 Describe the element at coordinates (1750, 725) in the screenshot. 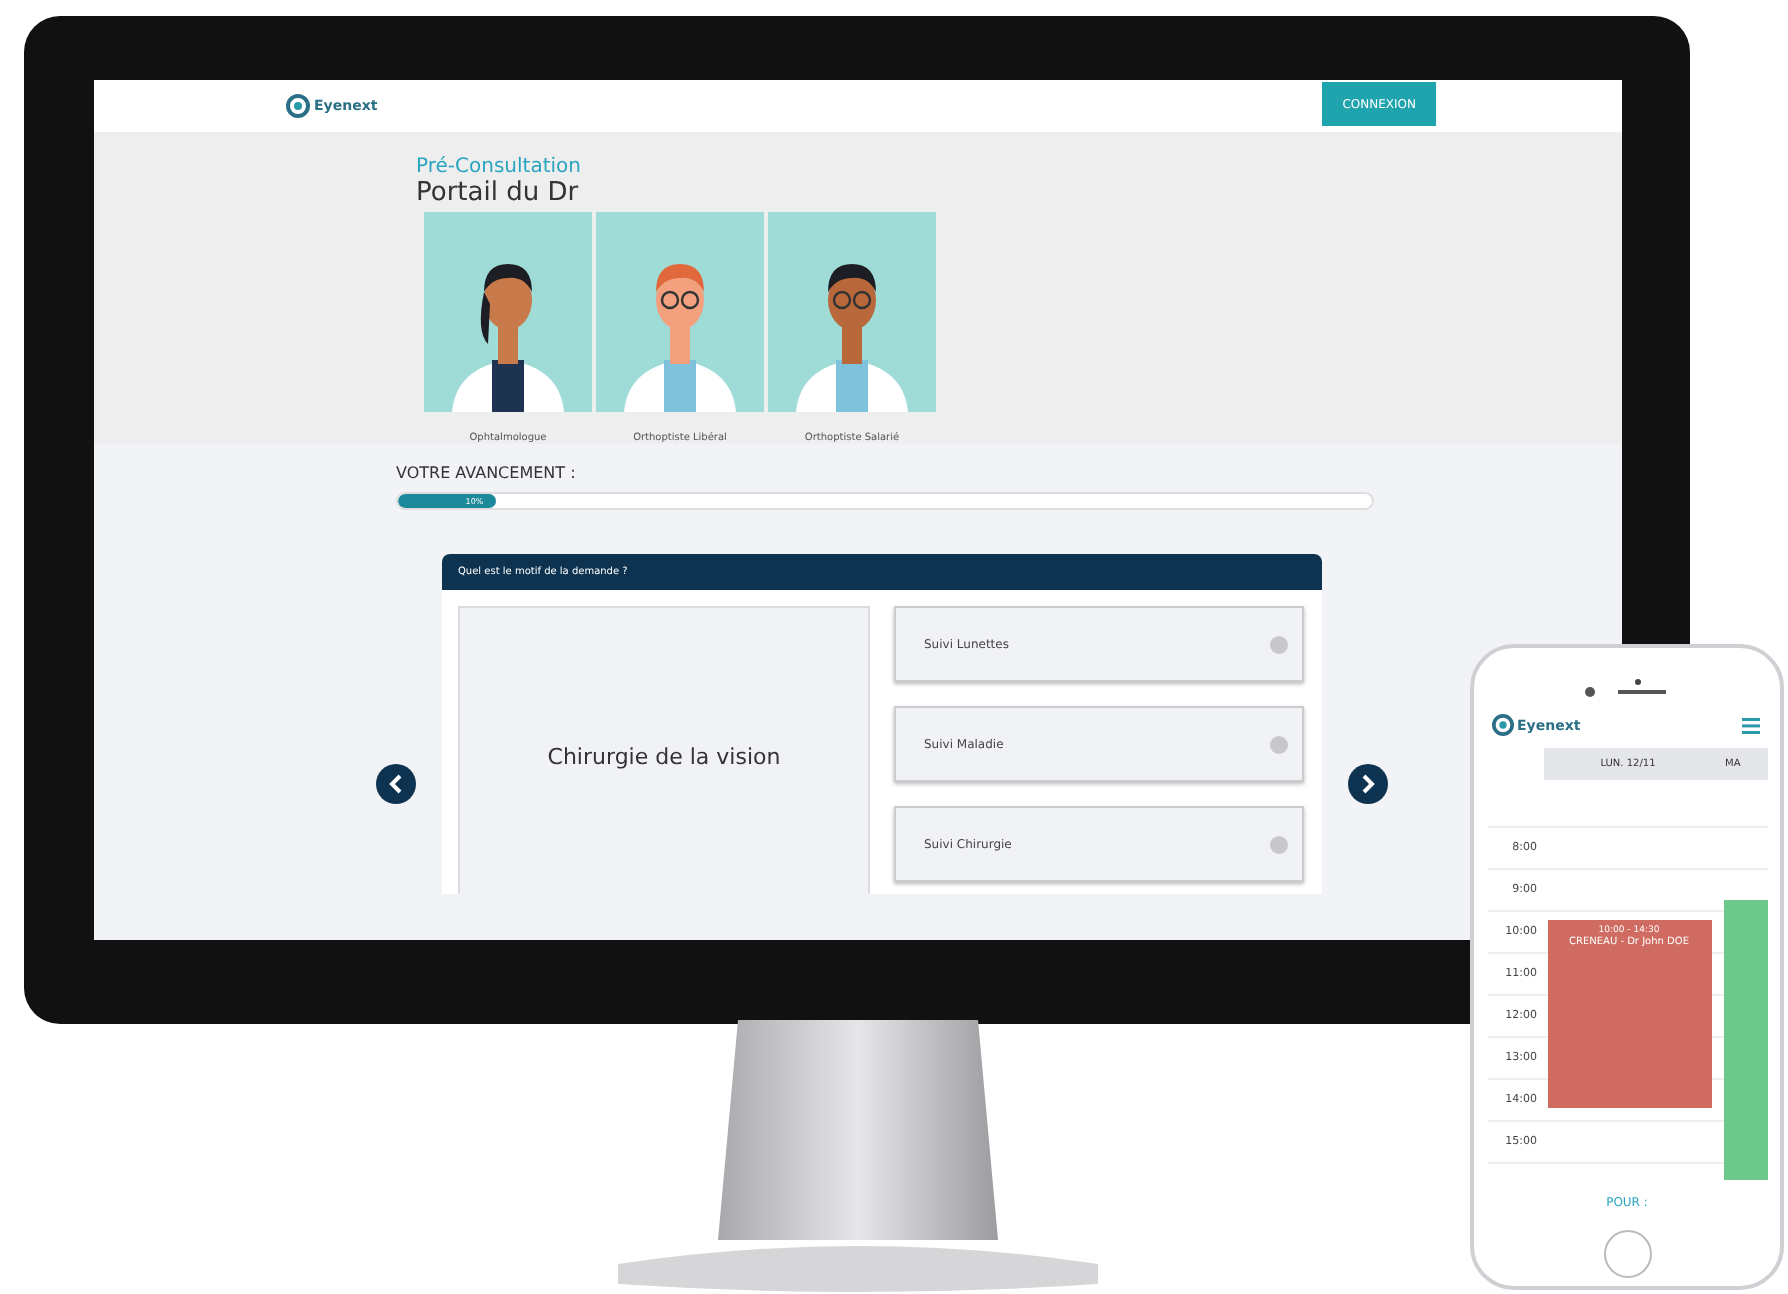

I see `menu-icon` at that location.